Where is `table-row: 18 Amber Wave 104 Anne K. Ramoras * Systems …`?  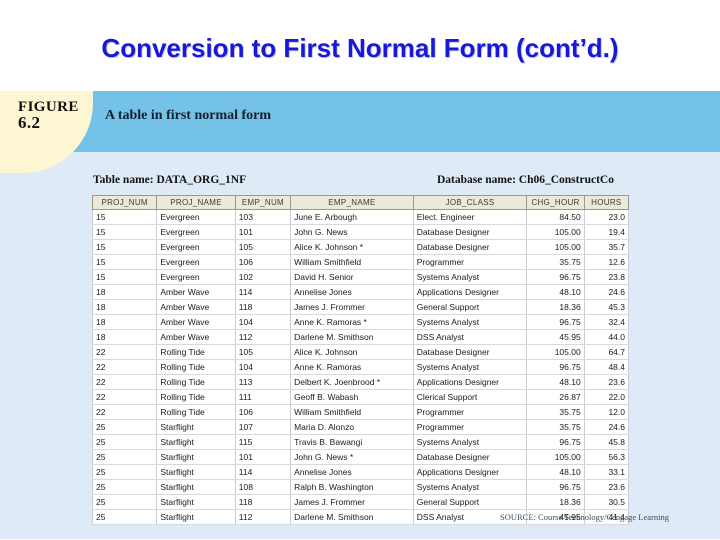 table-row: 18 Amber Wave 104 Anne K. Ramoras * Systems … is located at coordinates (360, 322).